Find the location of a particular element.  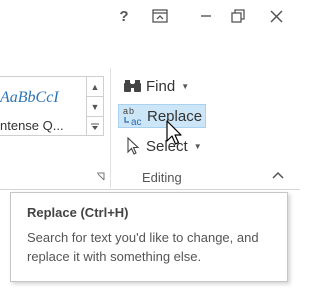

collapse-ribbon-button is located at coordinates (278, 175).